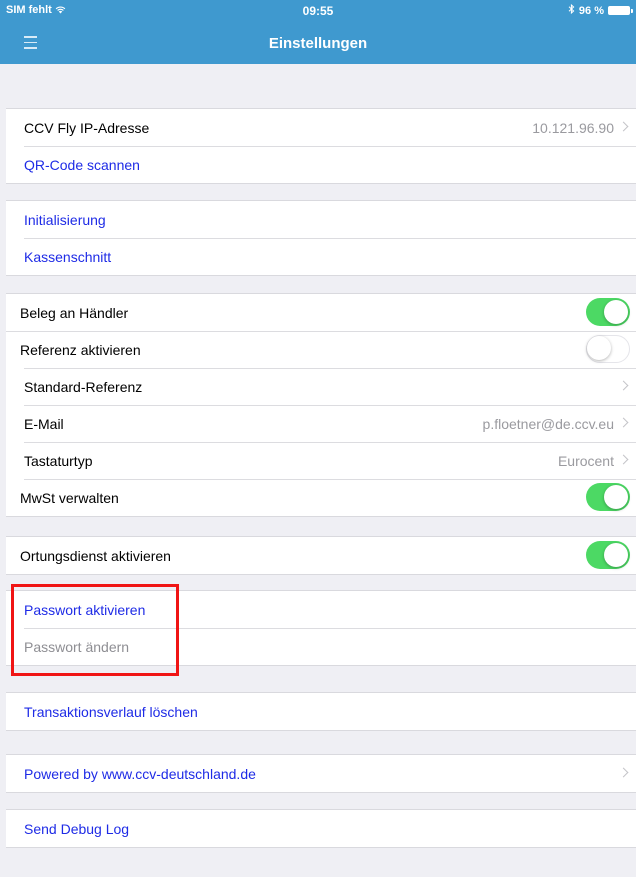  What do you see at coordinates (321, 349) in the screenshot?
I see `referenz-row: Referenz aktivieren` at bounding box center [321, 349].